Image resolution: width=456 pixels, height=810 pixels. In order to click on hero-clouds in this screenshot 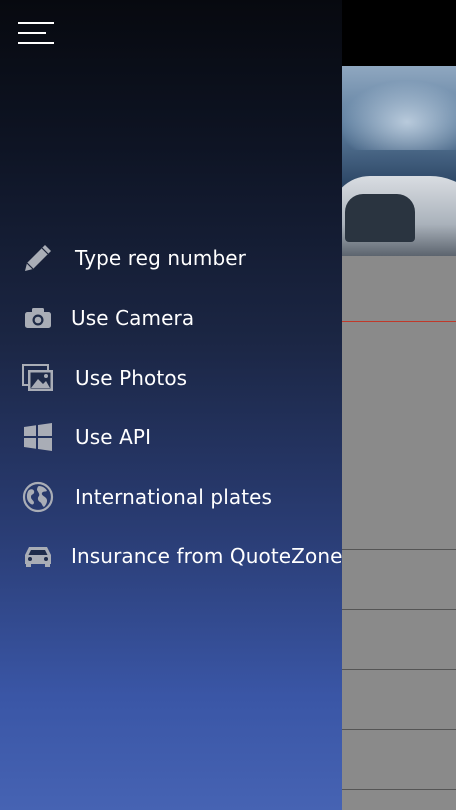, I will do `click(399, 115)`.